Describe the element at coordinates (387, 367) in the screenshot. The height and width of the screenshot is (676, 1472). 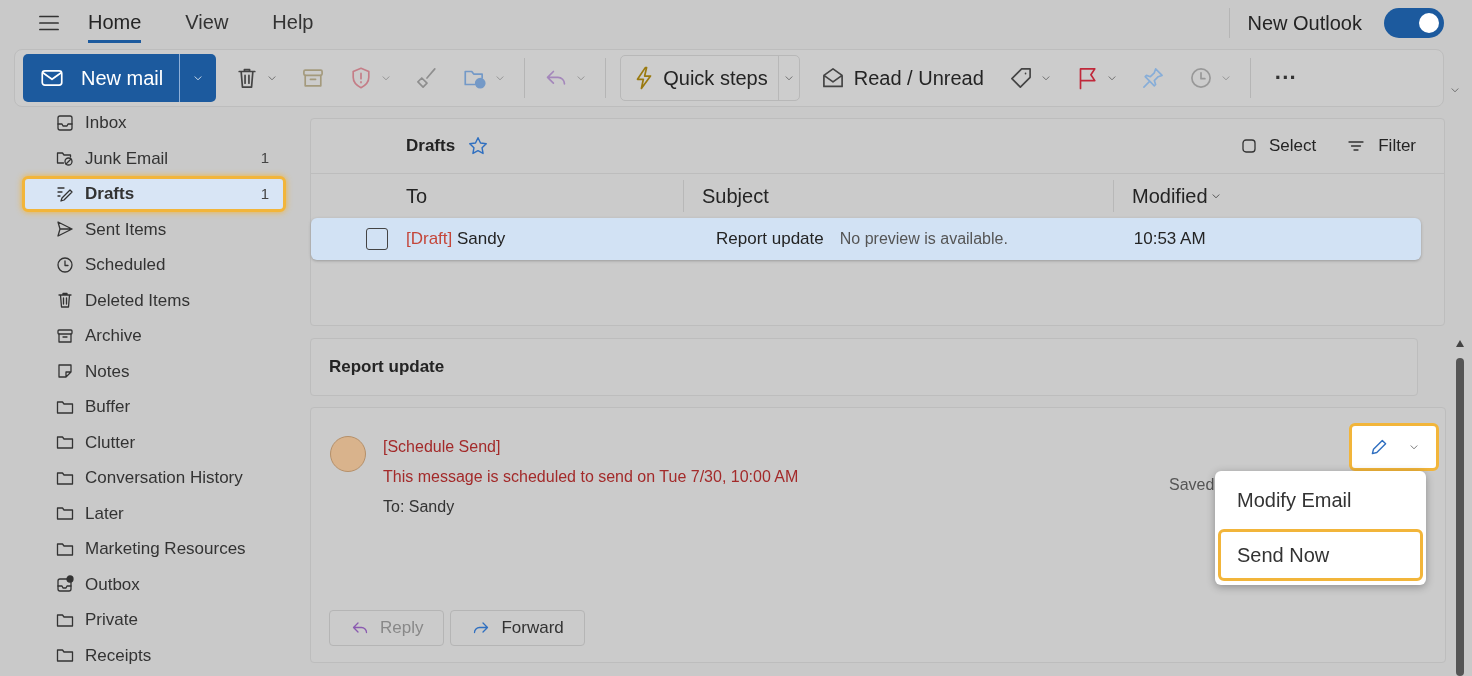
I see `email-subject: Report update` at that location.